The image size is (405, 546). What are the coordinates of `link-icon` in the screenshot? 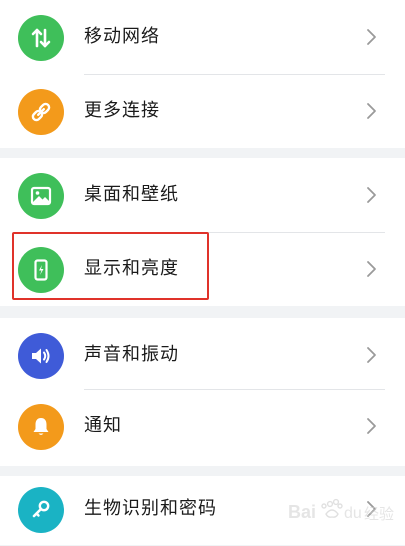 It's located at (41, 112).